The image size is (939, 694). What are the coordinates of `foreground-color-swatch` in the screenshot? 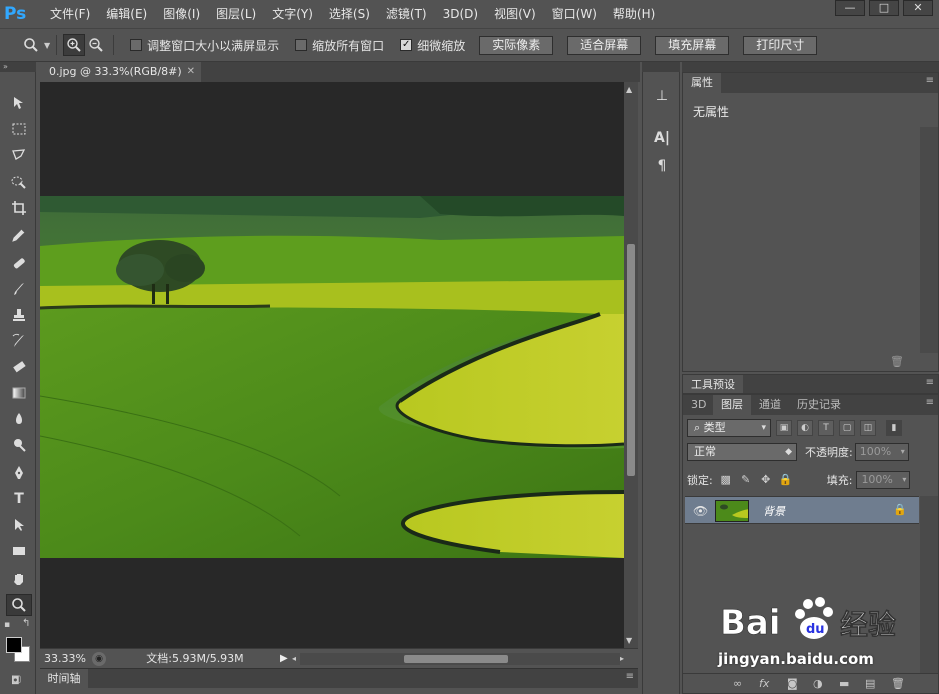 It's located at (14, 645).